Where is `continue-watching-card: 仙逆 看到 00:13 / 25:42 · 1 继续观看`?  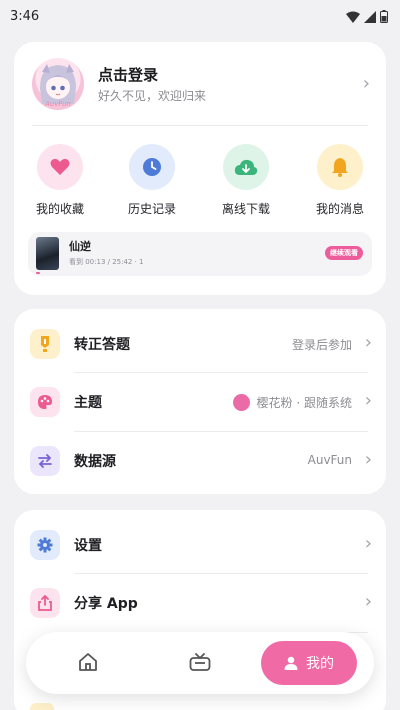 continue-watching-card: 仙逆 看到 00:13 / 25:42 · 1 继续观看 is located at coordinates (200, 254).